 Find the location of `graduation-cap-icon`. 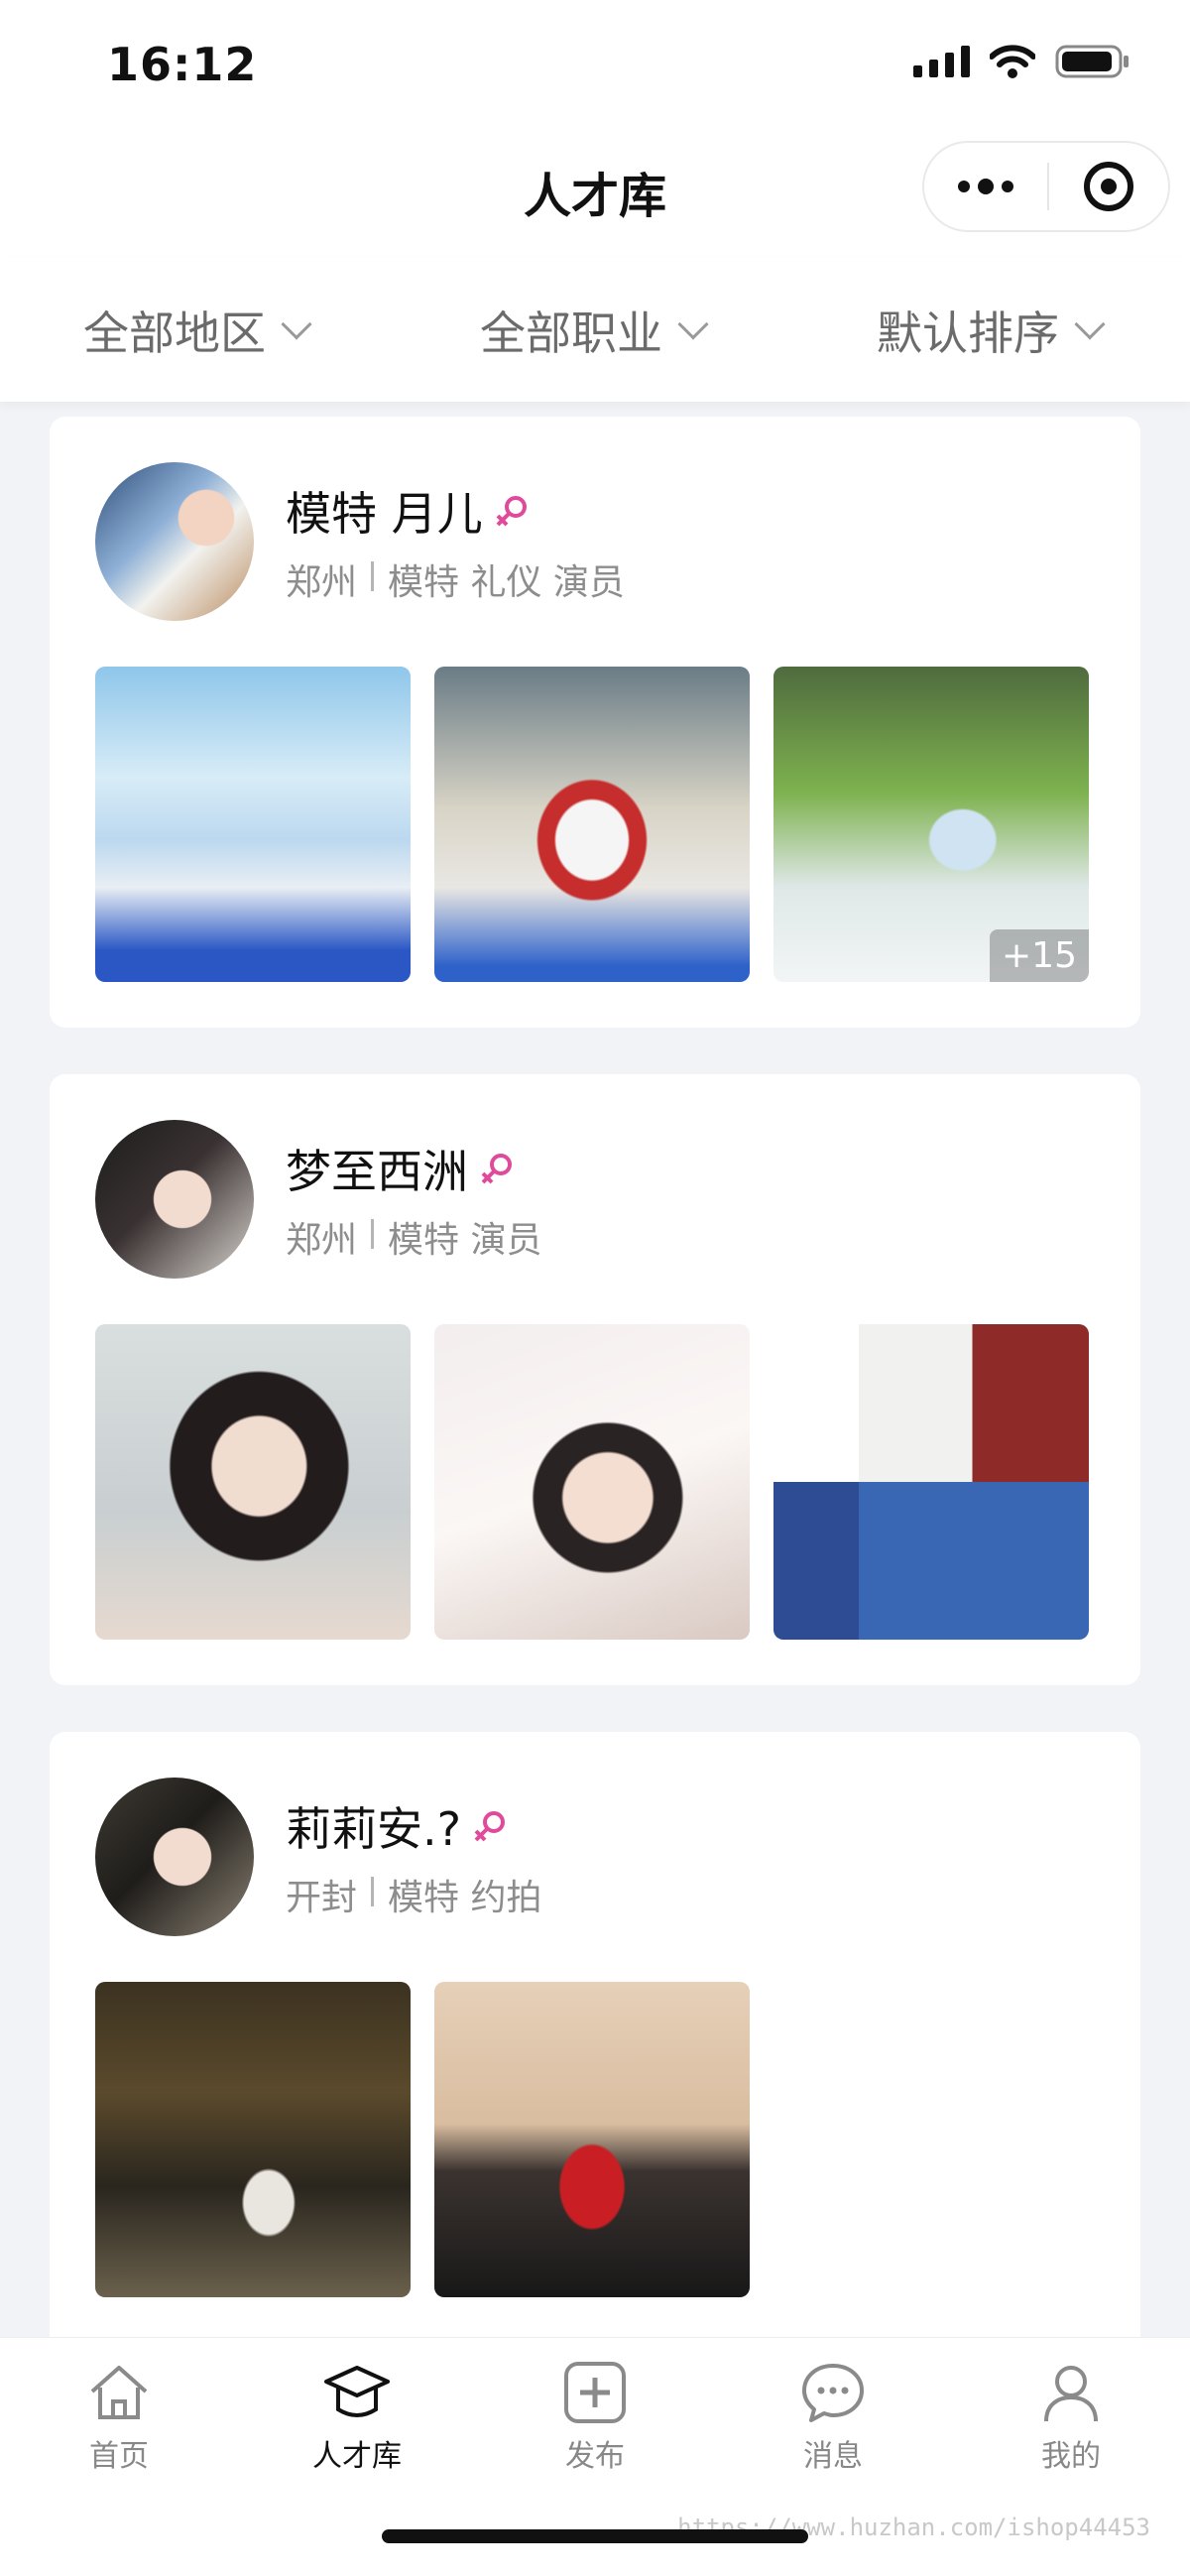

graduation-cap-icon is located at coordinates (357, 2391).